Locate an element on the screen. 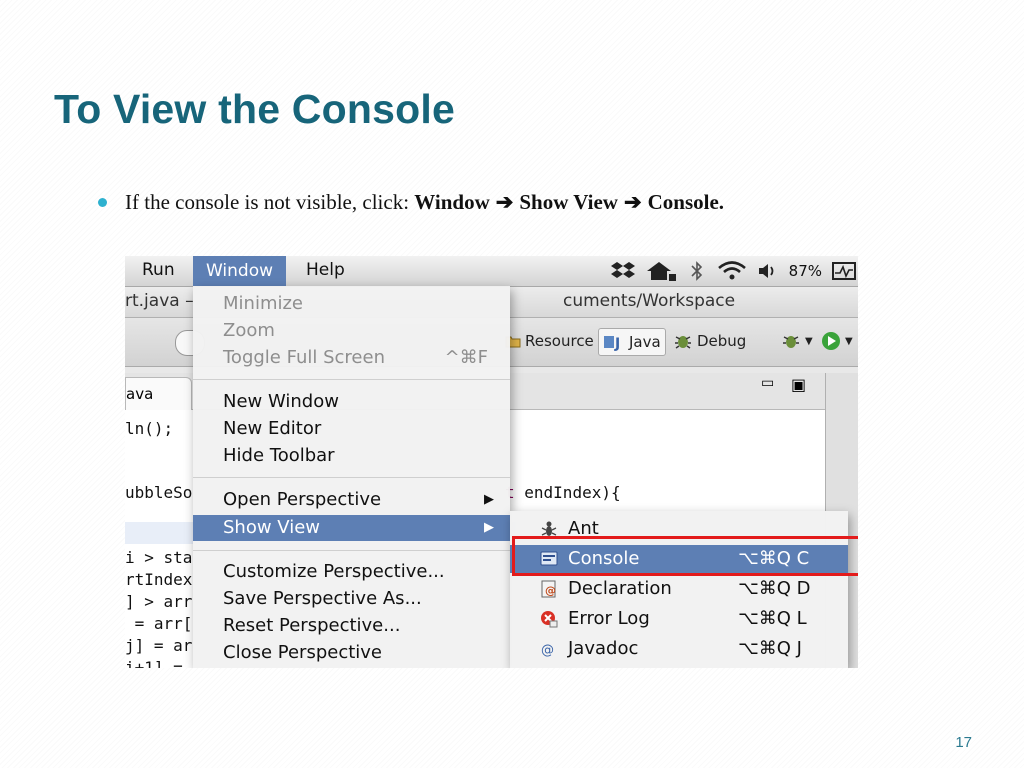  menu-help: Help is located at coordinates (325, 270).